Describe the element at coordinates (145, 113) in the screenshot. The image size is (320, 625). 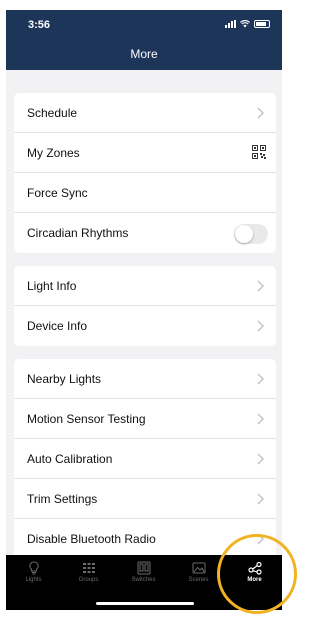
I see `menu-item-schedule: Schedule` at that location.